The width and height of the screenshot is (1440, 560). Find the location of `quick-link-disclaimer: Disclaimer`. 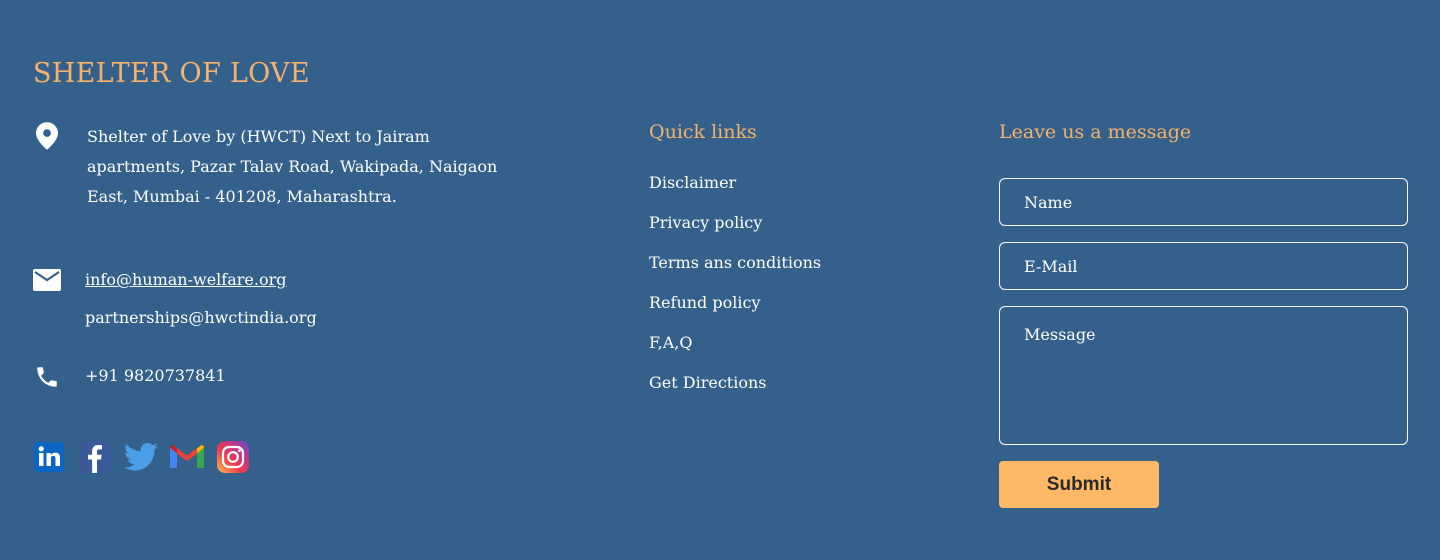

quick-link-disclaimer: Disclaimer is located at coordinates (735, 192).